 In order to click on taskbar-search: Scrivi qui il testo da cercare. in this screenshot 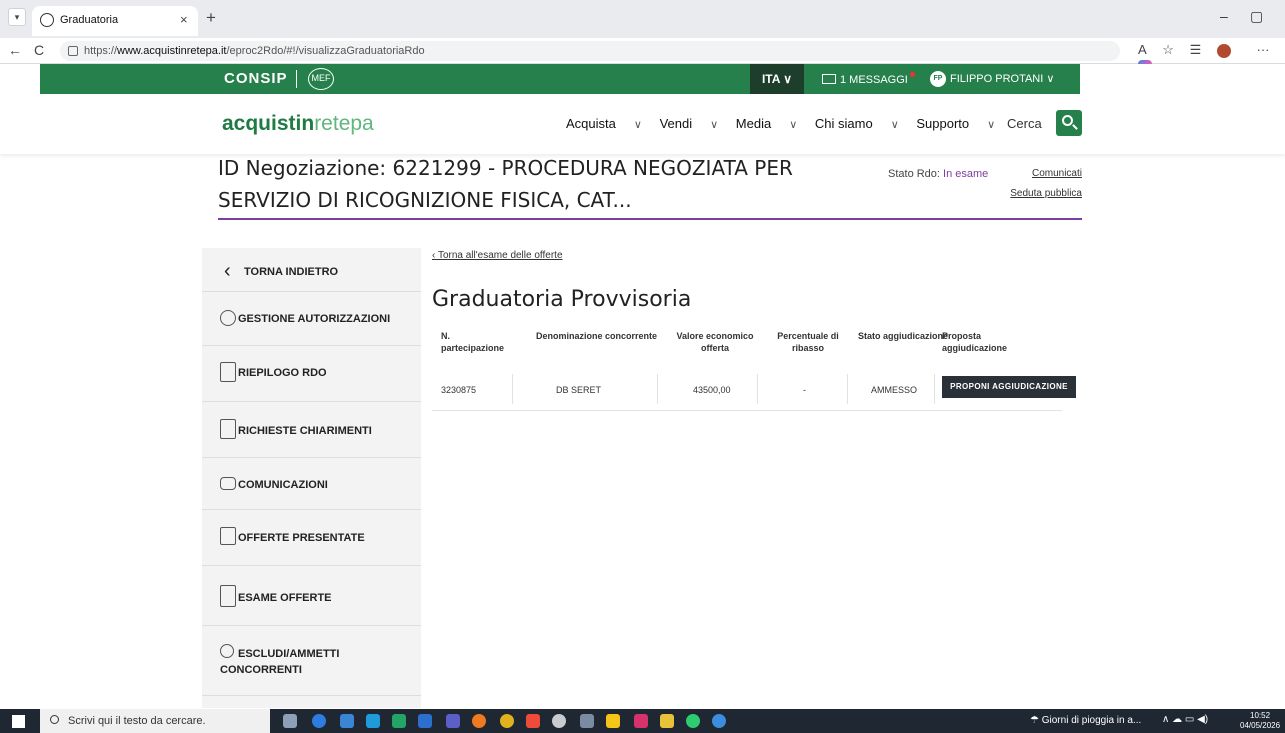, I will do `click(155, 721)`.